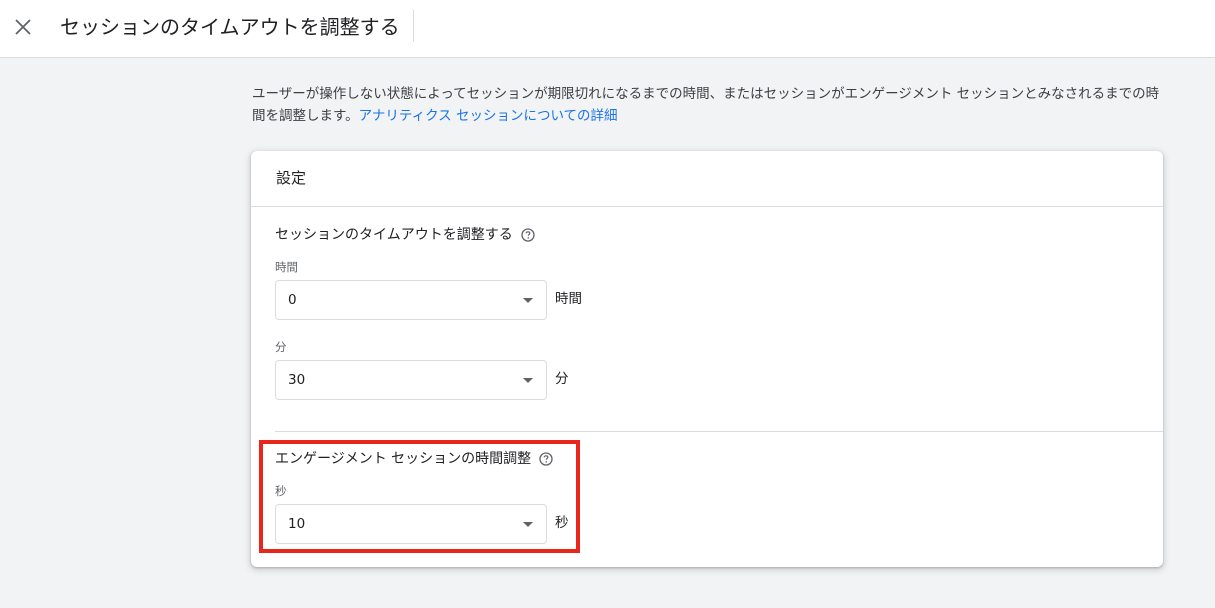  I want to click on engagement-section-title: エンゲージメント セッションの時間調整, so click(414, 459).